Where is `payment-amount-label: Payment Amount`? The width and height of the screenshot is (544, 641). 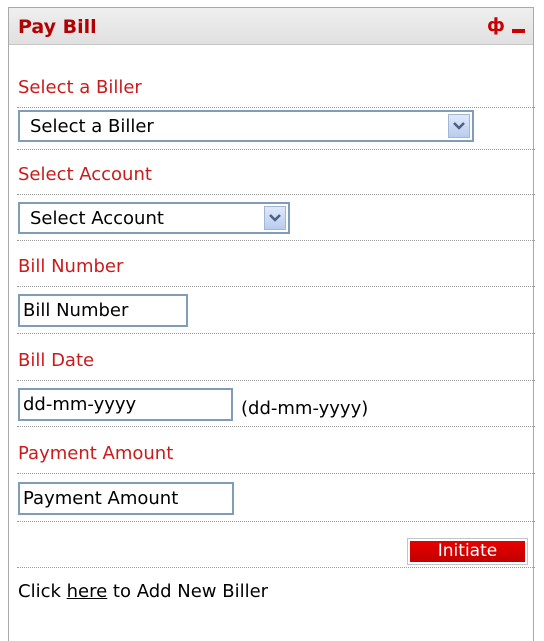 payment-amount-label: Payment Amount is located at coordinates (96, 453).